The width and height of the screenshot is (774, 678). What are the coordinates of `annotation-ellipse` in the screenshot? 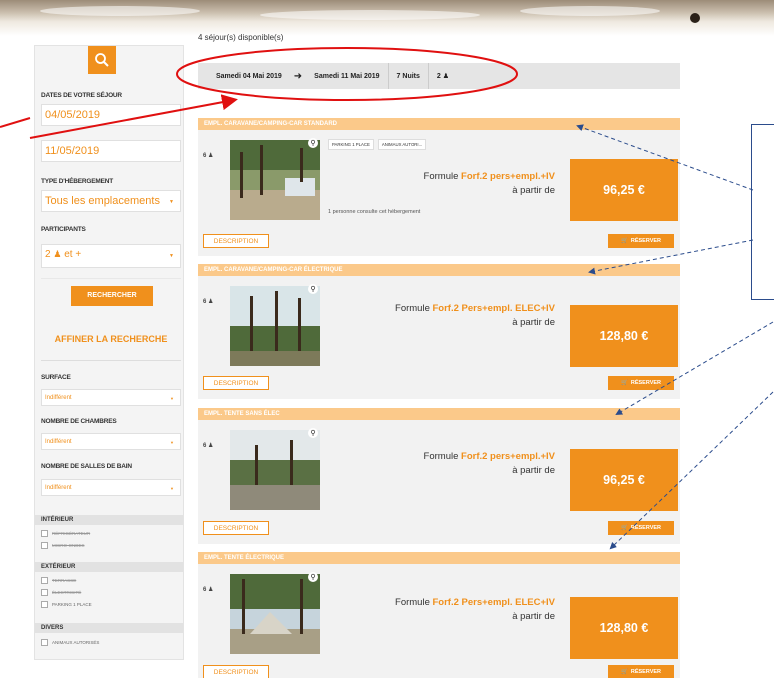 It's located at (347, 74).